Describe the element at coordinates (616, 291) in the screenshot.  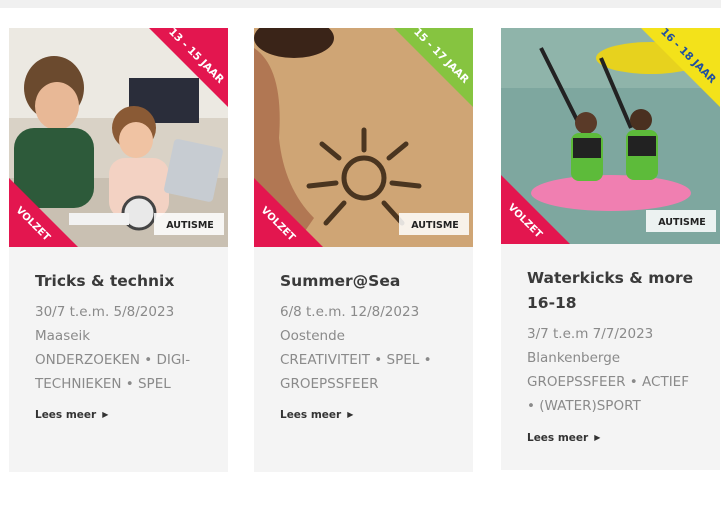
I see `card-title: Waterkicks & more 16-18` at that location.